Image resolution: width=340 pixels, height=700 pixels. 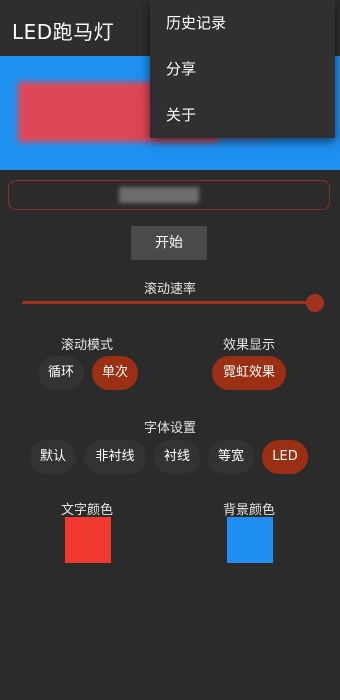 I want to click on effect-label: 效果显示, so click(x=248, y=345).